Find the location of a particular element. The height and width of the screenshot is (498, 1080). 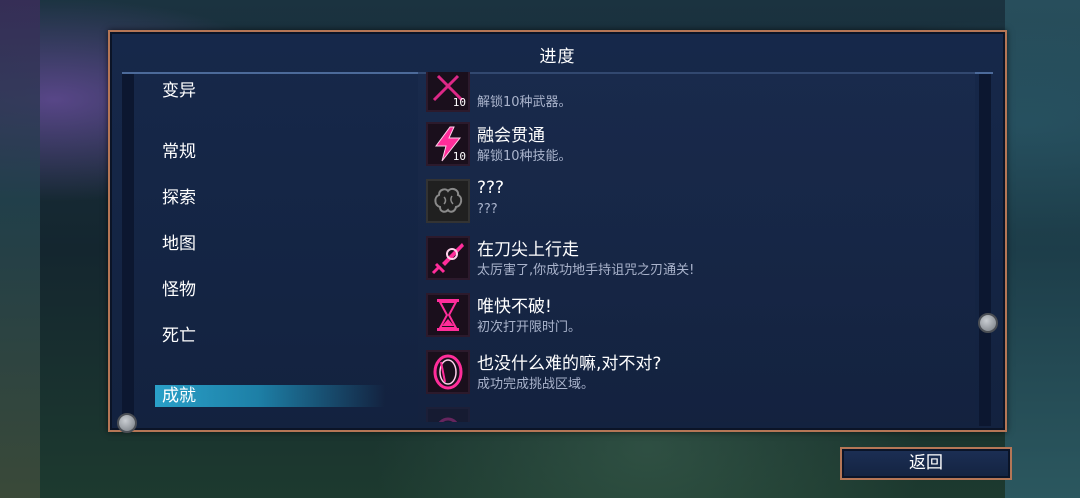

background-right is located at coordinates (1042, 249).